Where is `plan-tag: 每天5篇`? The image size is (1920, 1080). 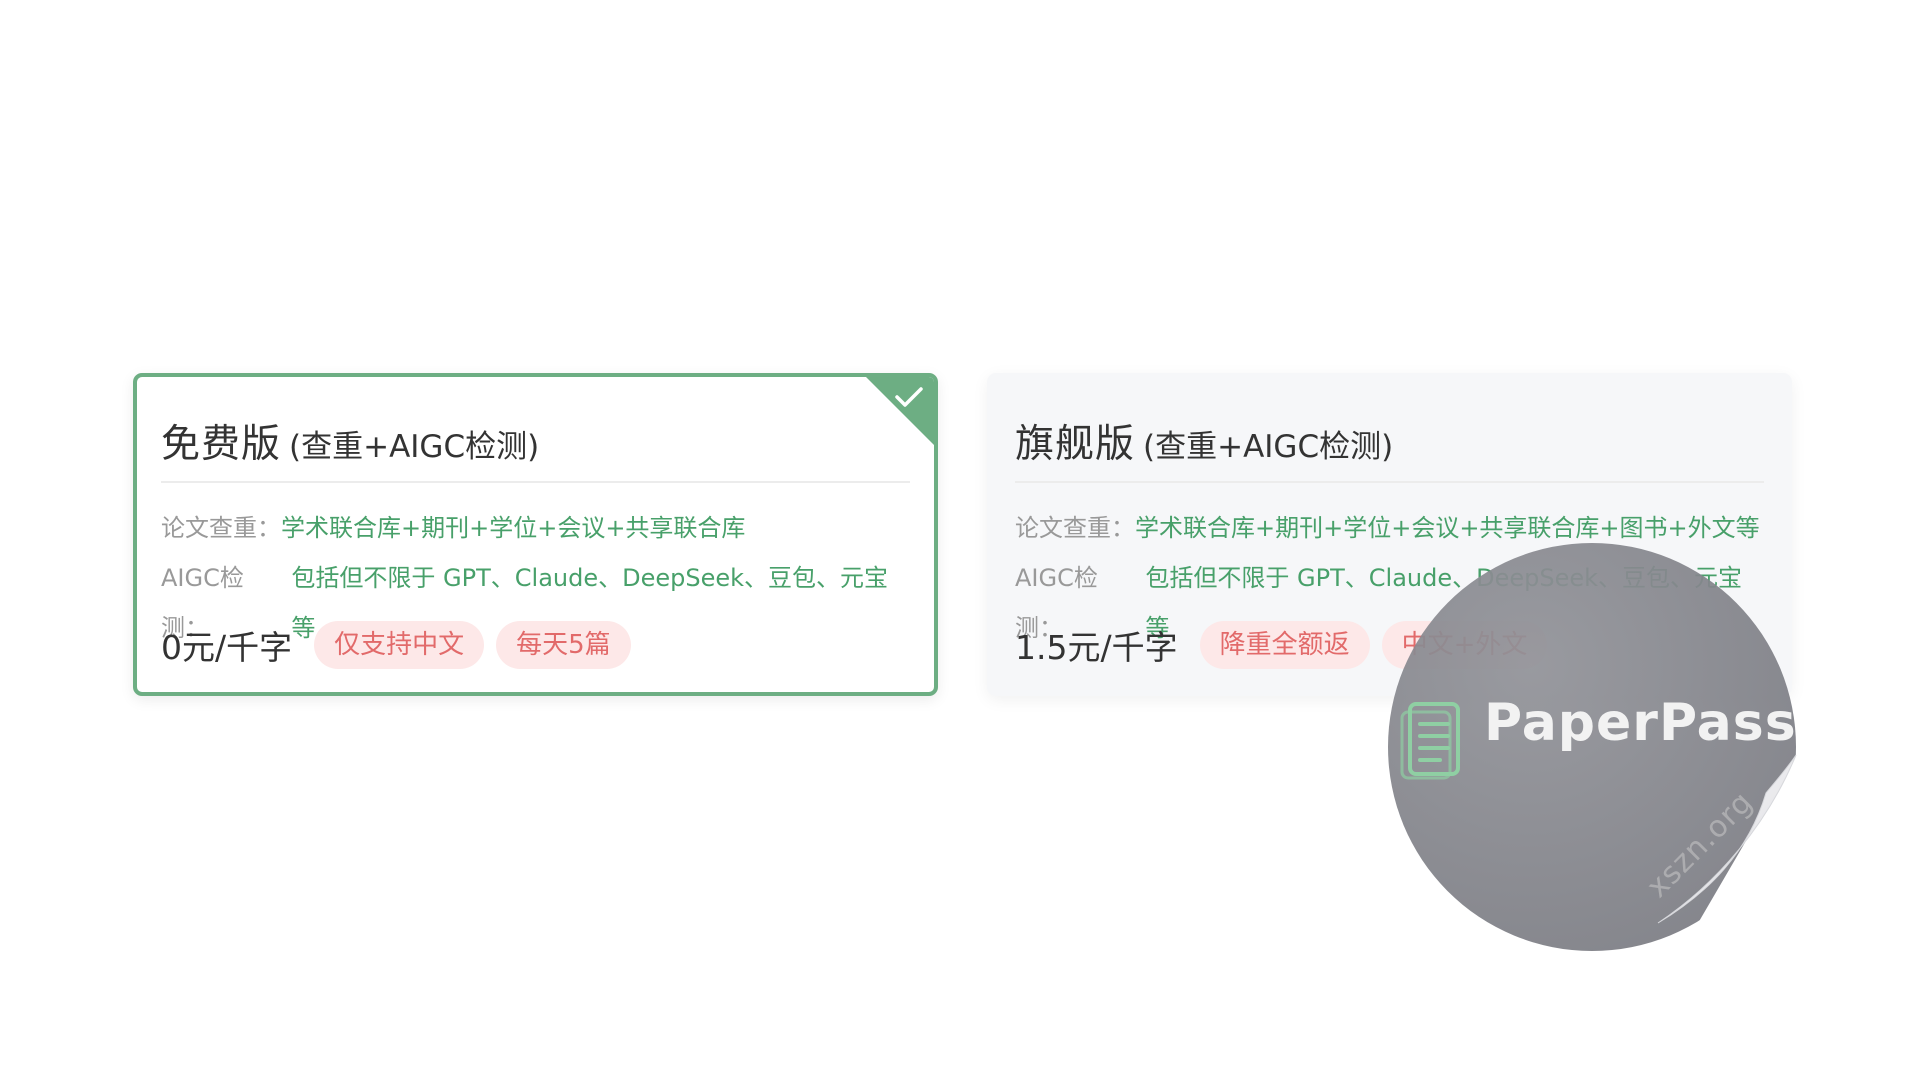 plan-tag: 每天5篇 is located at coordinates (563, 645).